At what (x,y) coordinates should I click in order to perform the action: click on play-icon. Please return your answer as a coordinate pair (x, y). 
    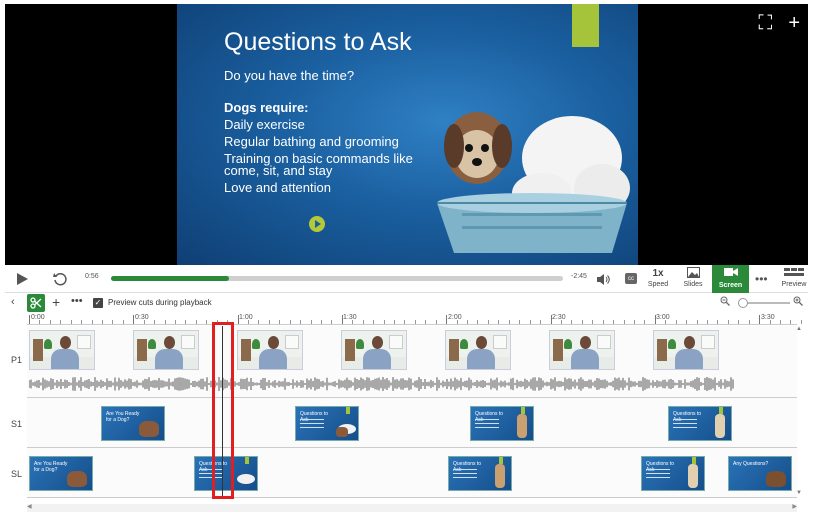
    Looking at the image, I should click on (22, 279).